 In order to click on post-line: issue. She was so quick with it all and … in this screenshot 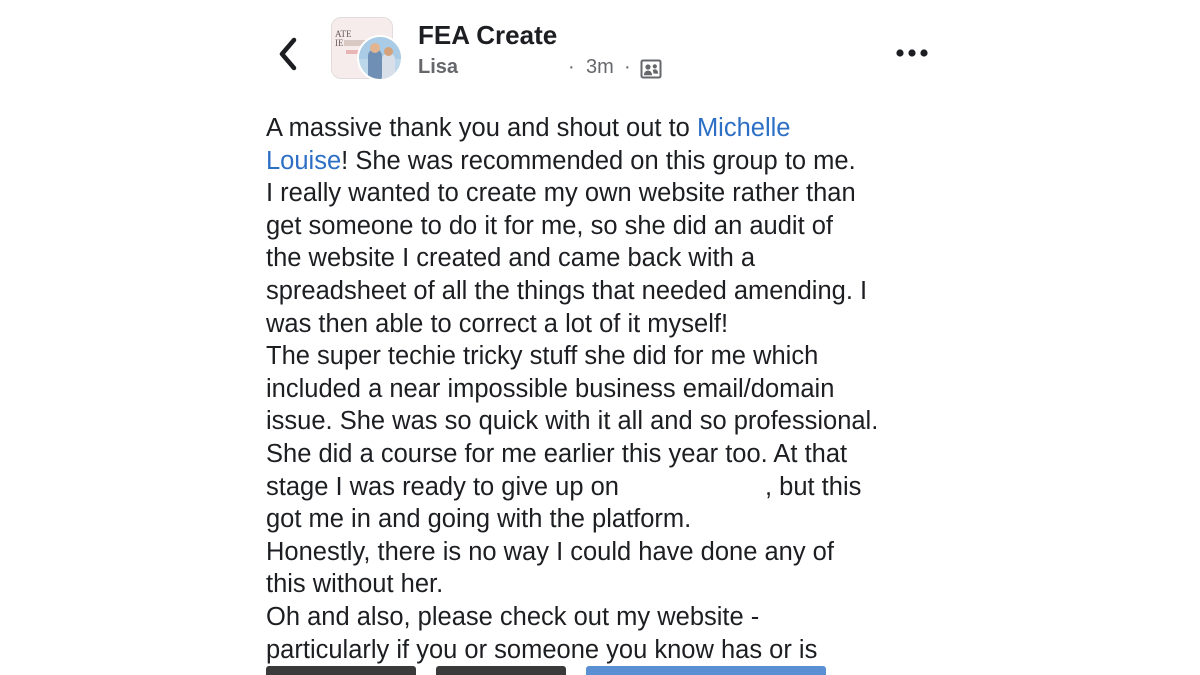, I will do `click(572, 421)`.